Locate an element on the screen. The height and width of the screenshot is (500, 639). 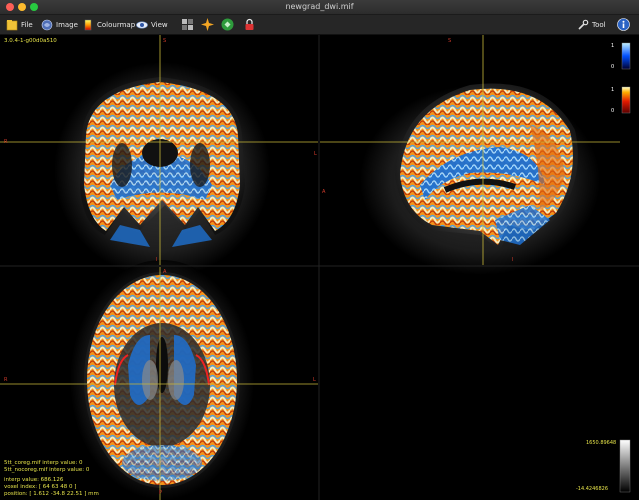
hot-colourbar-min: 0 is located at coordinates (613, 111).